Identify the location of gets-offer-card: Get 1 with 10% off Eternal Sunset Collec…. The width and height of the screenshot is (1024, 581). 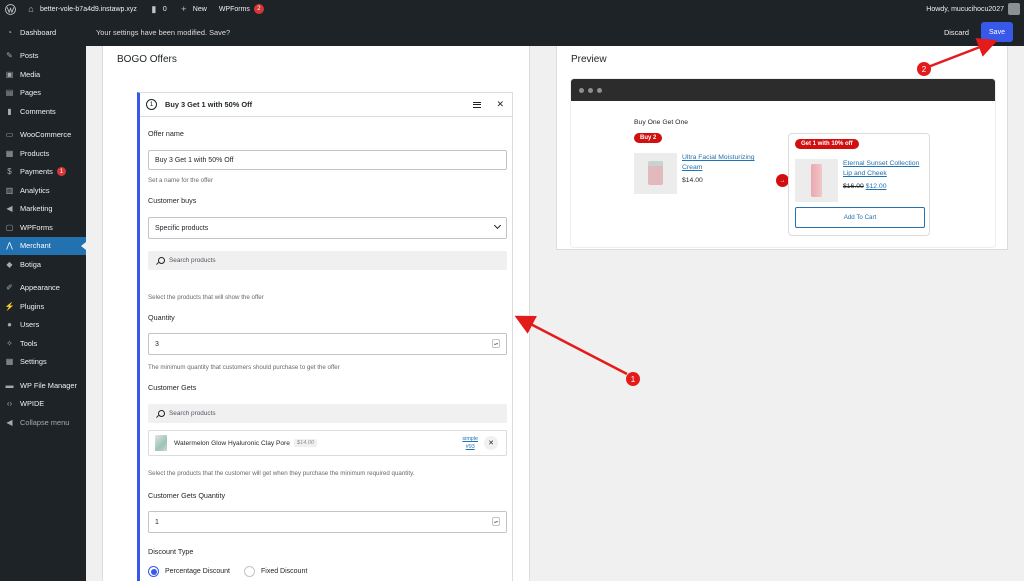
(859, 184).